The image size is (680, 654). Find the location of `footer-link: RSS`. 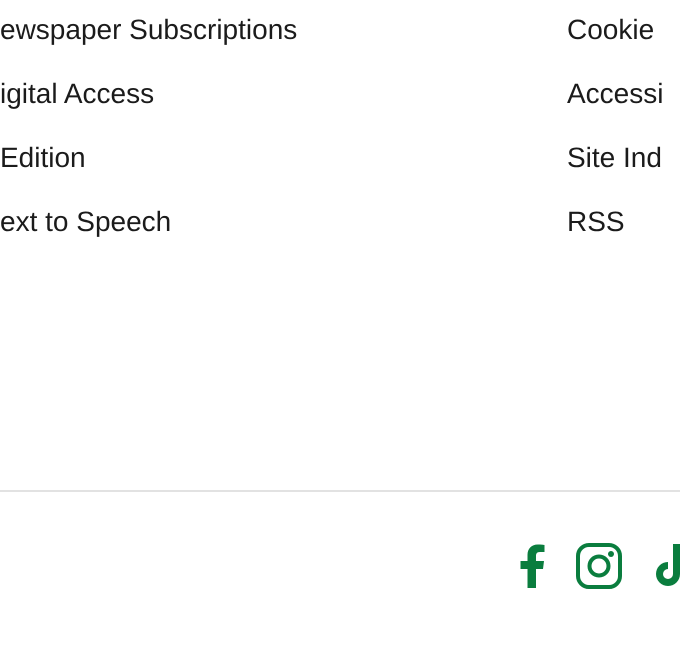

footer-link: RSS is located at coordinates (596, 222).